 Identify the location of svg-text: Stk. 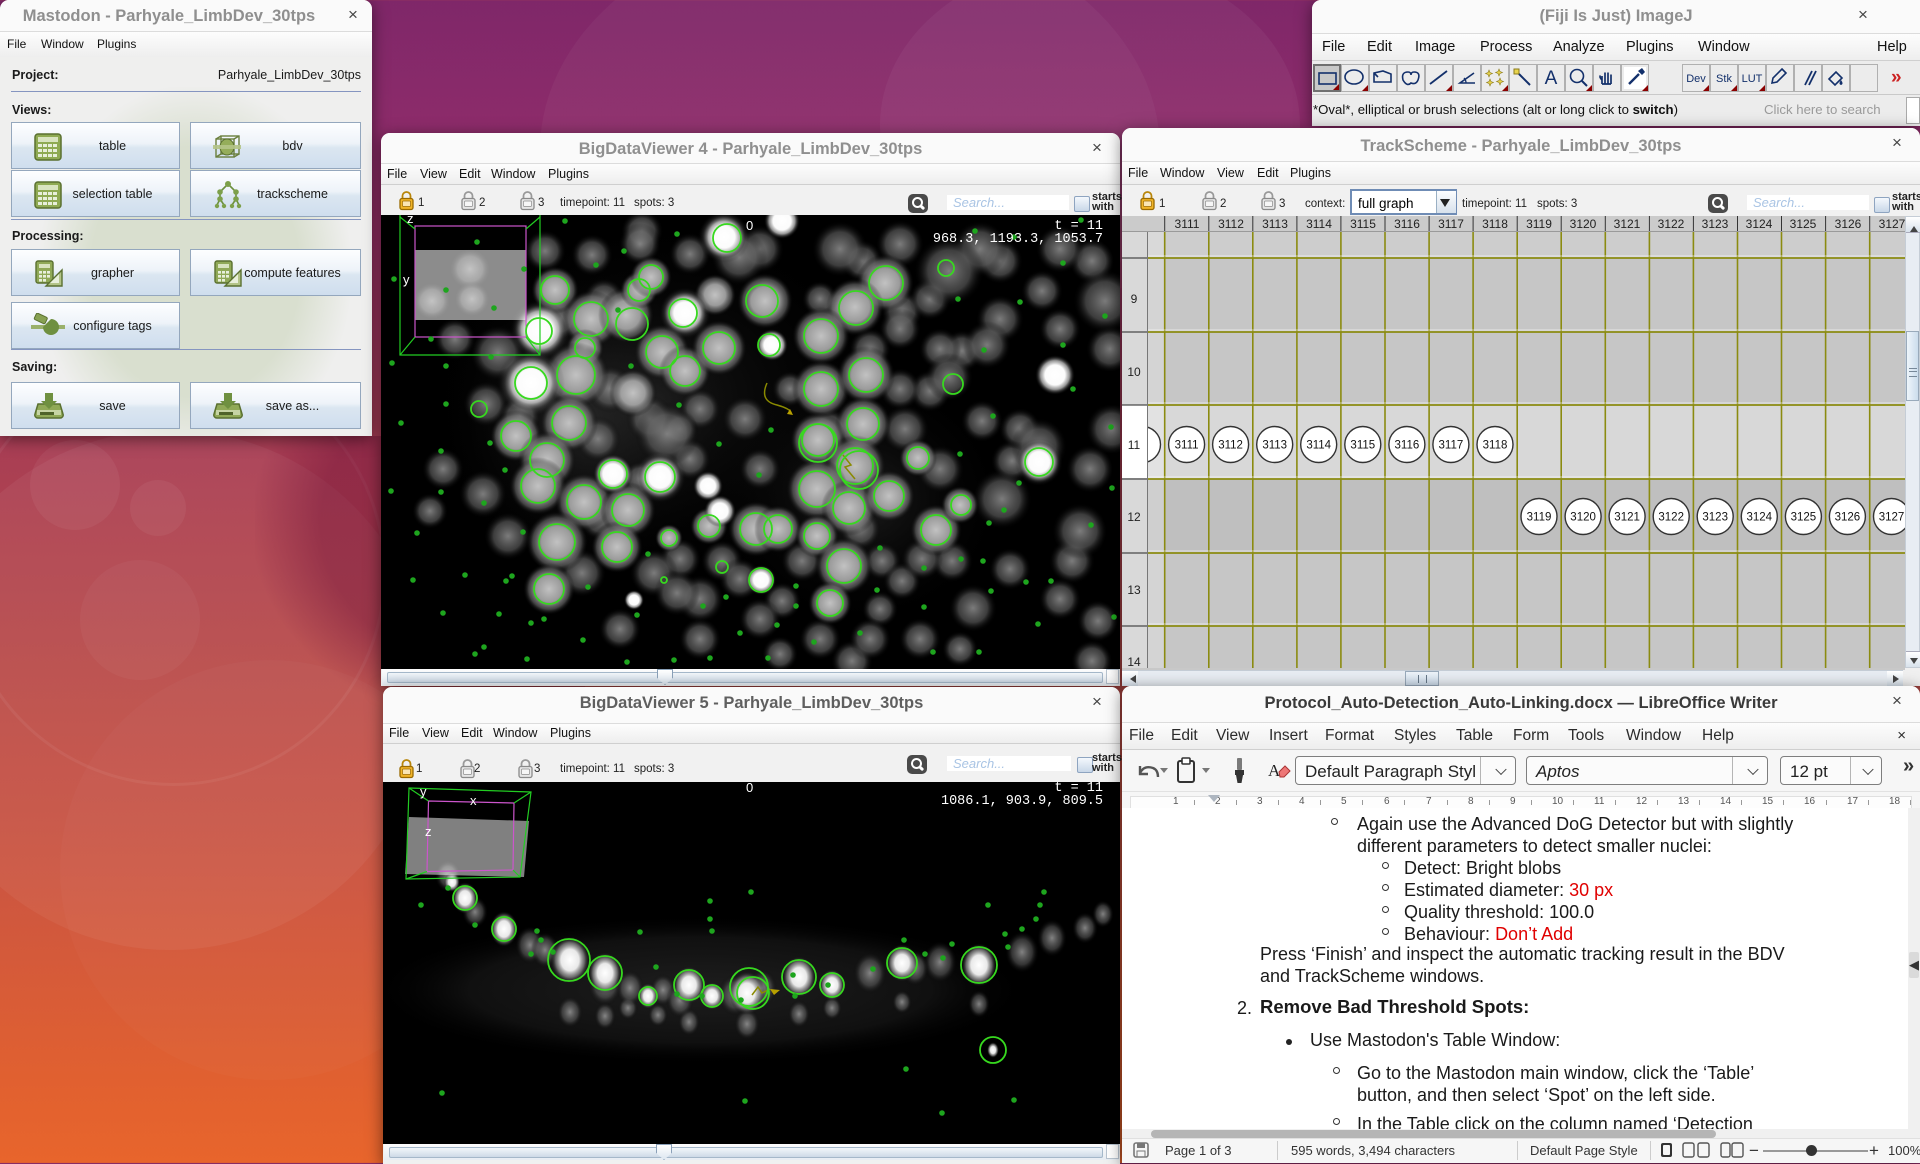
(1724, 79).